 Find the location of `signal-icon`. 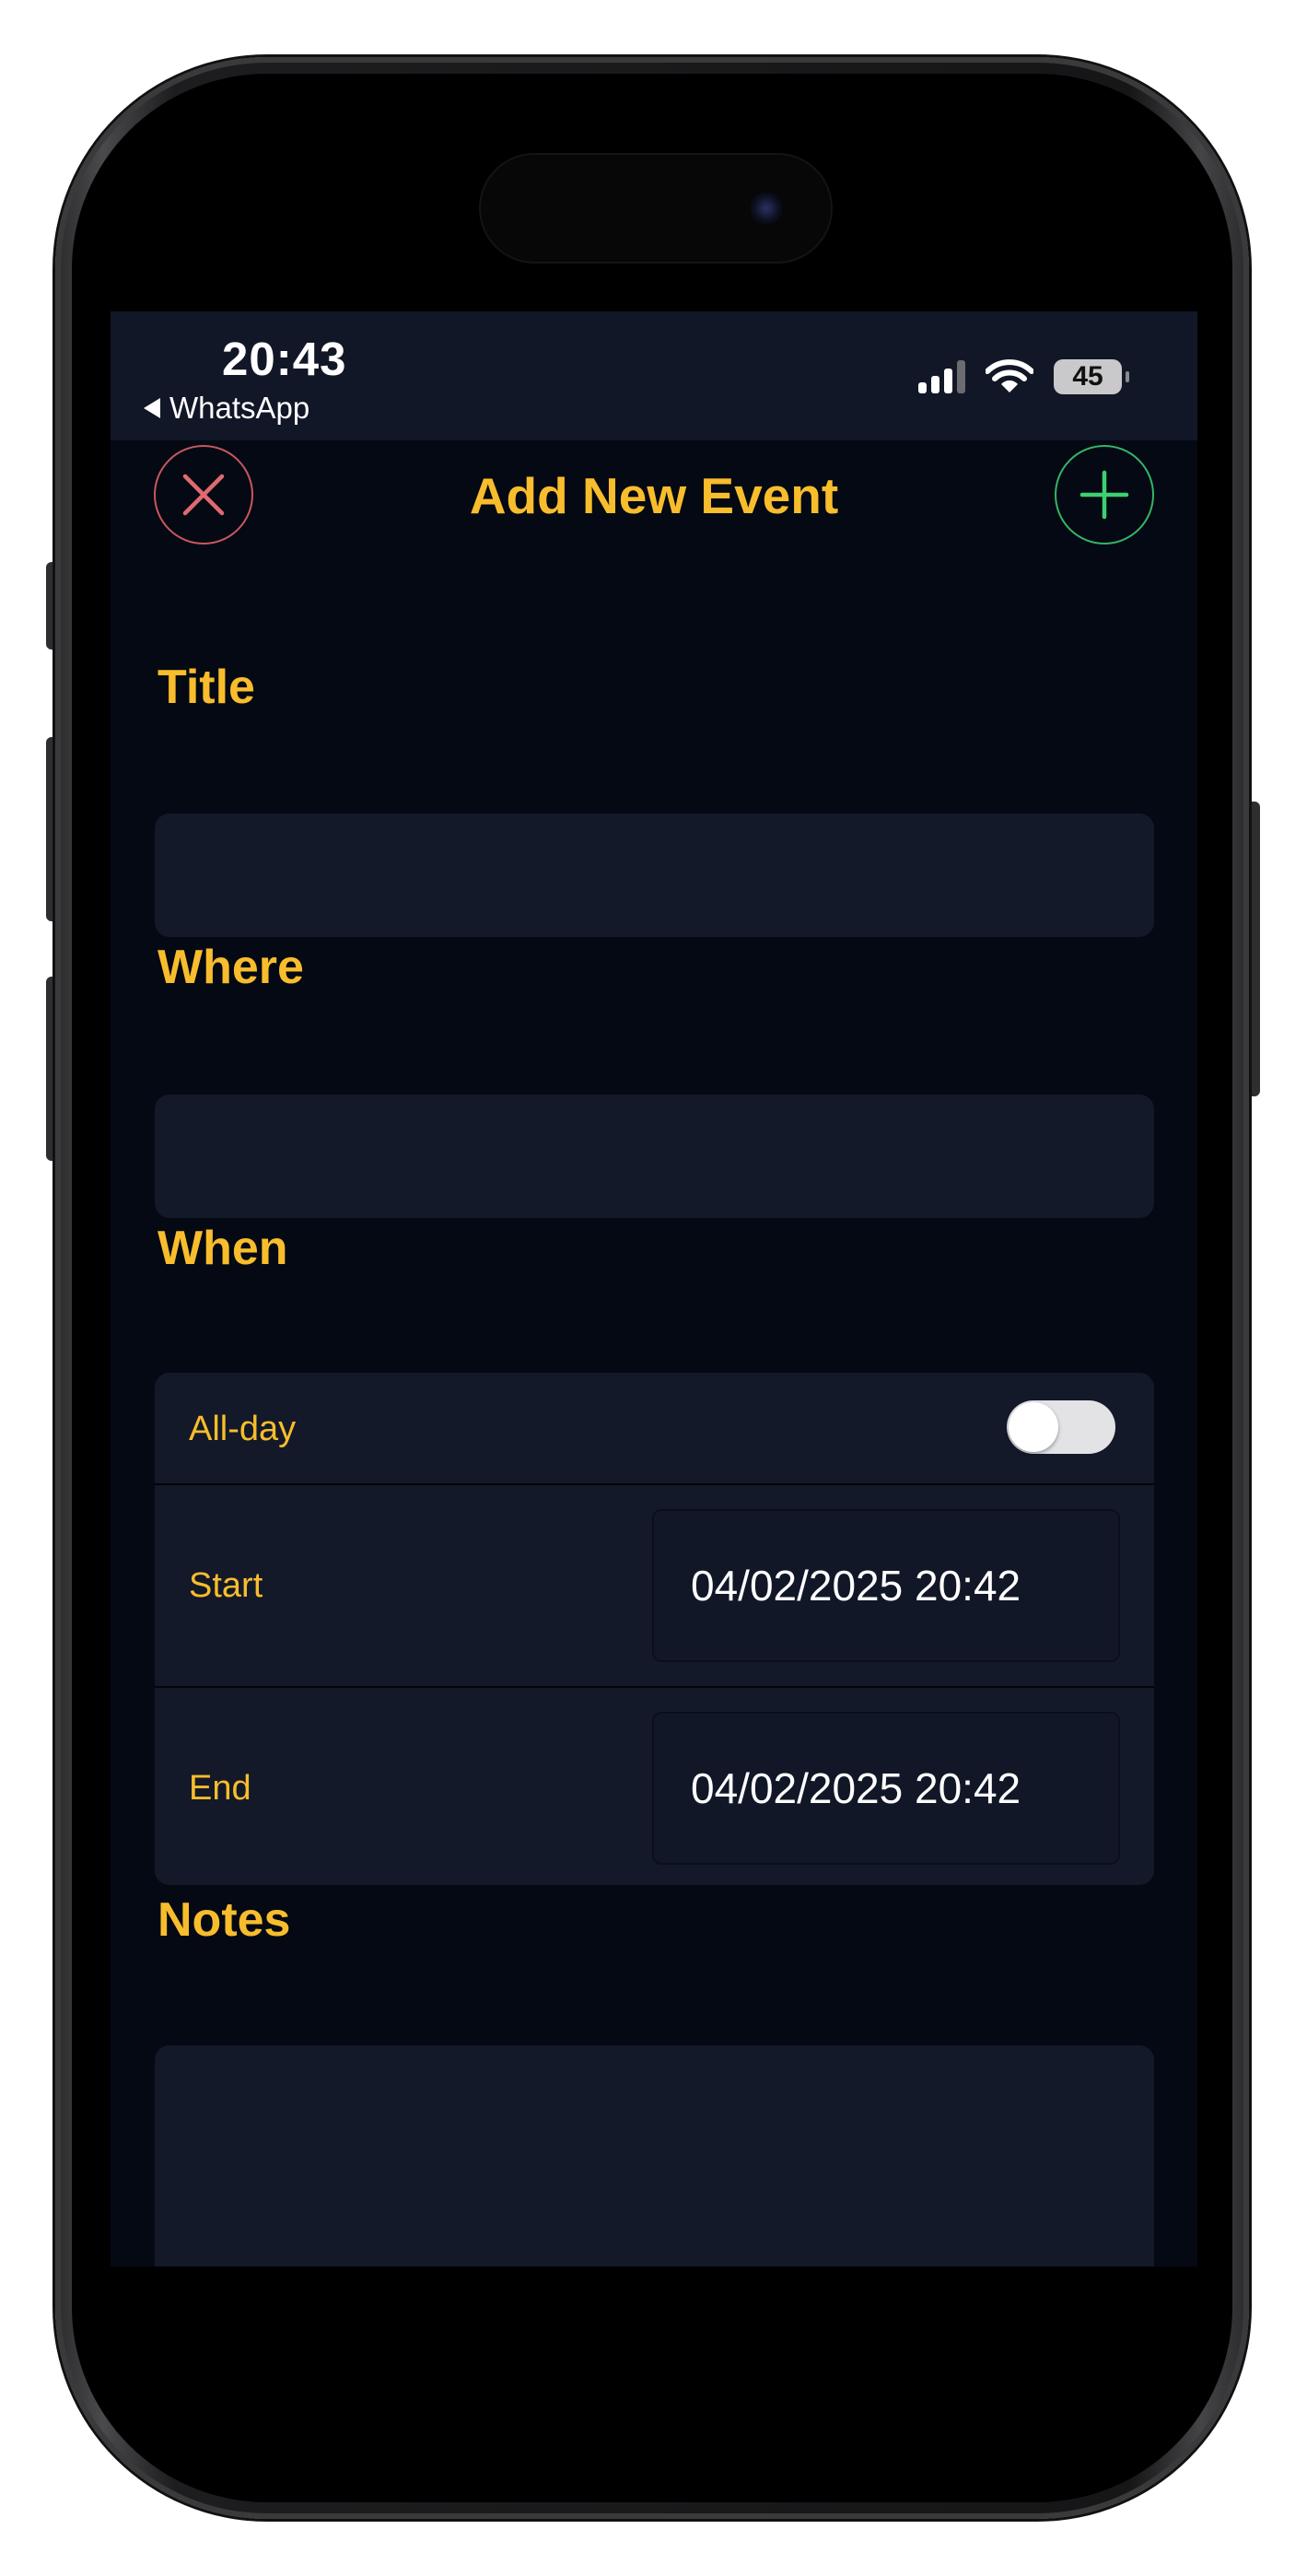

signal-icon is located at coordinates (942, 376).